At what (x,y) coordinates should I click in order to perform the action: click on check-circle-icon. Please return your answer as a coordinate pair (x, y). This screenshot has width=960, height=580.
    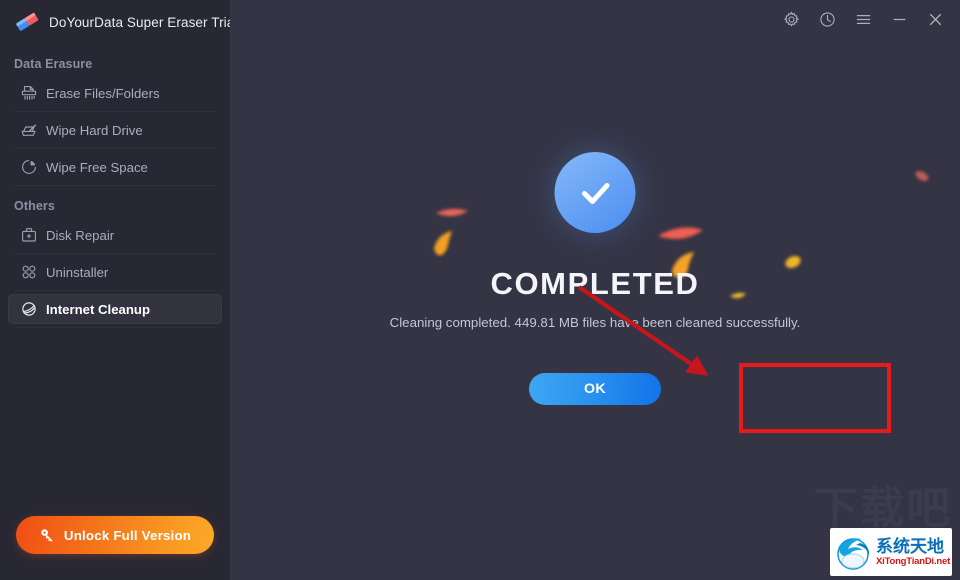
    Looking at the image, I should click on (595, 192).